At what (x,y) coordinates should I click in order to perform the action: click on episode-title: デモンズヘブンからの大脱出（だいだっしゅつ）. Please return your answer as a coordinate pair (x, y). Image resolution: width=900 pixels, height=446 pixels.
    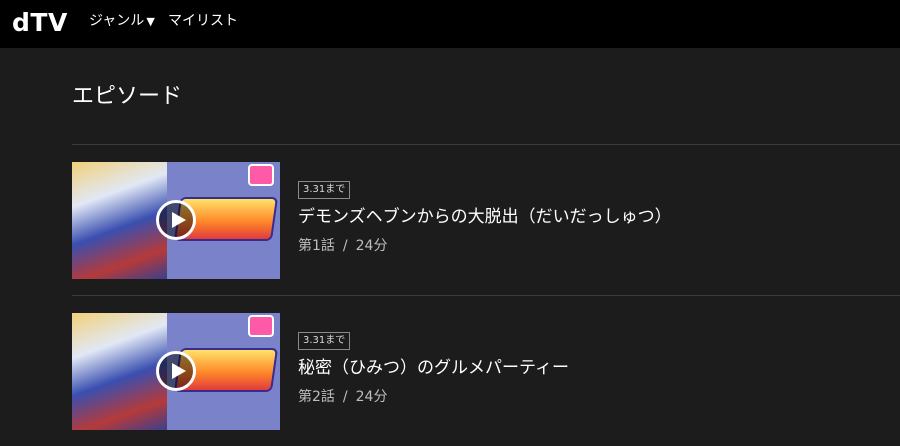
    Looking at the image, I should click on (485, 217).